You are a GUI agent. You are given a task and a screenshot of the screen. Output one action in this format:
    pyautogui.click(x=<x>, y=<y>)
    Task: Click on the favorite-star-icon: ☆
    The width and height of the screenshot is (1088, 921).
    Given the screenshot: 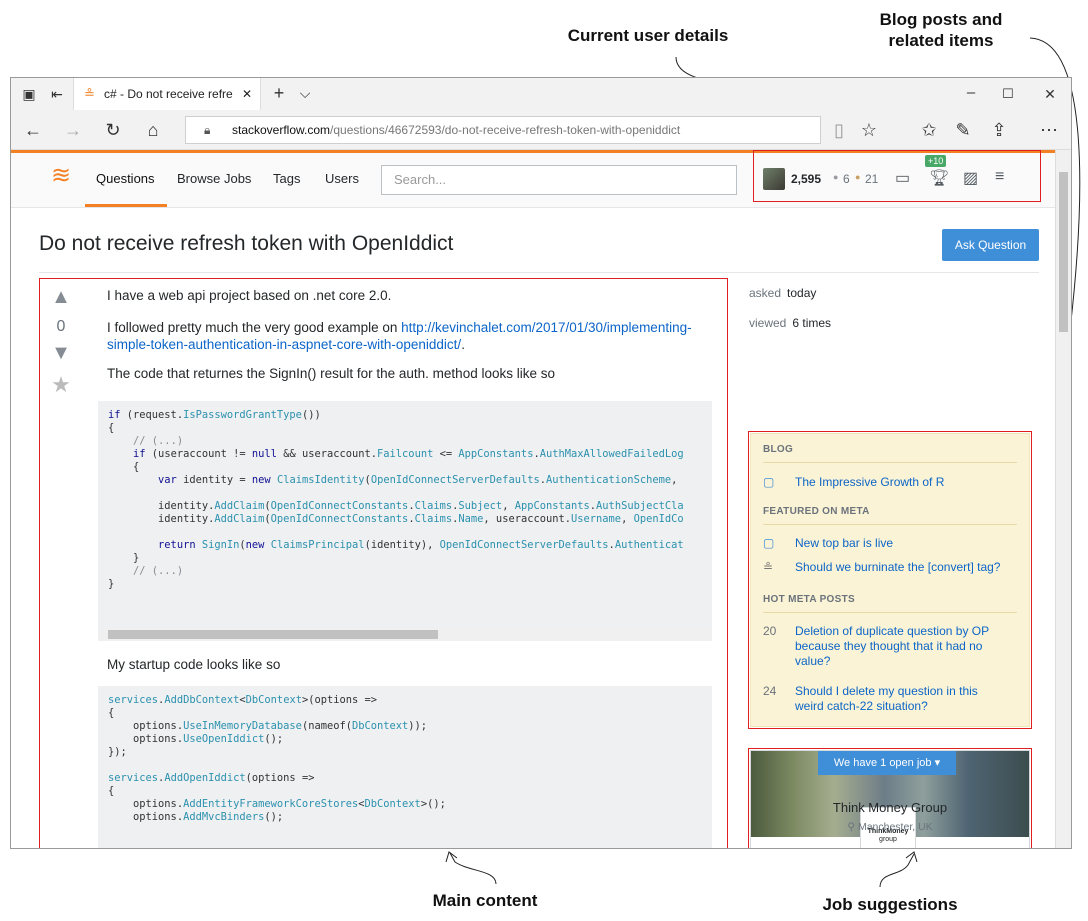 What is the action you would take?
    pyautogui.click(x=869, y=130)
    